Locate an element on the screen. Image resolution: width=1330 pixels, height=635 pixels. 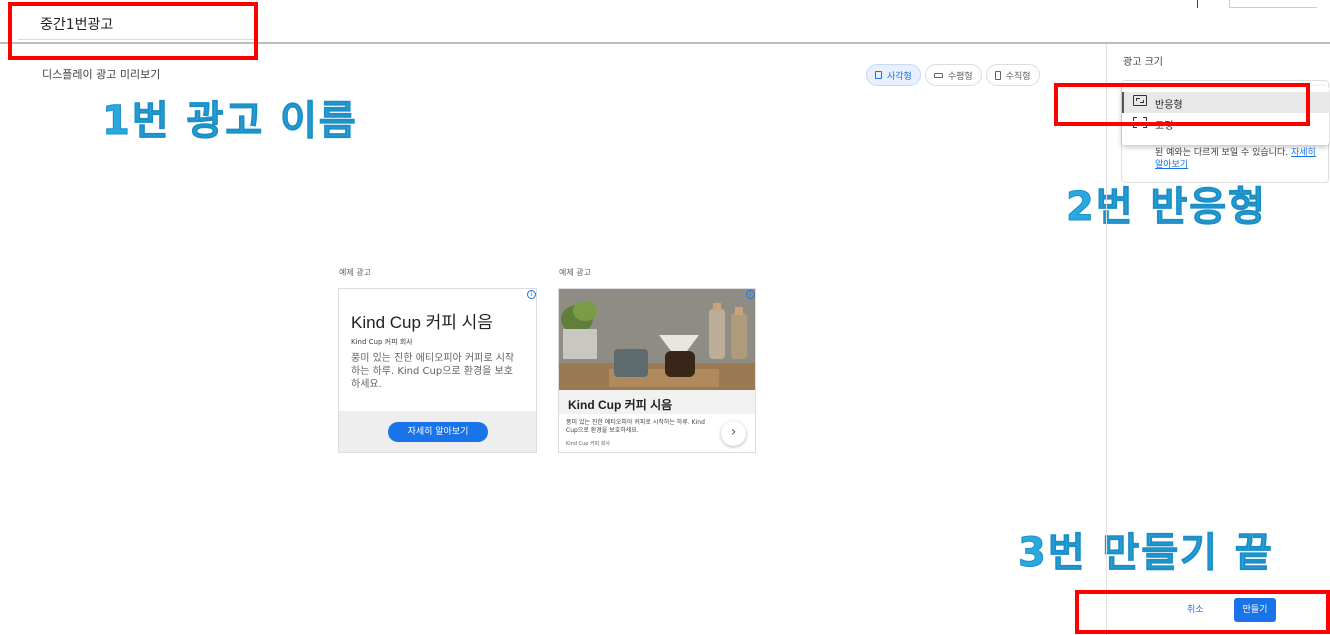
topright-divider is located at coordinates (1197, 4).